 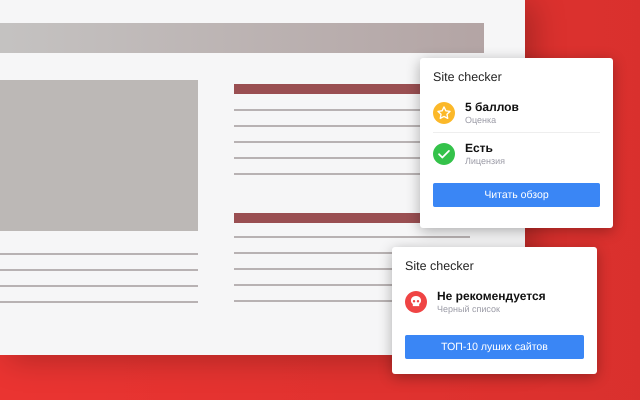 What do you see at coordinates (516, 195) in the screenshot?
I see `action-button: Читать обзор` at bounding box center [516, 195].